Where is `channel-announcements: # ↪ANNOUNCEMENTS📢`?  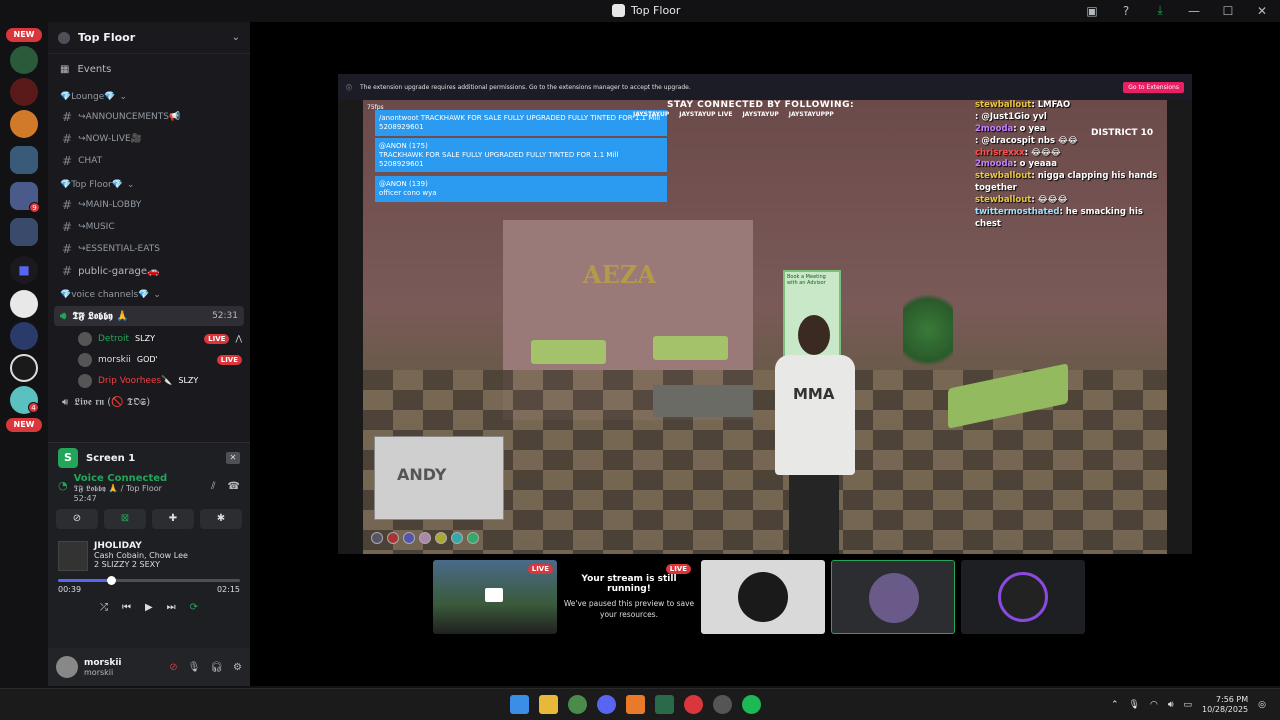
channel-announcements: # ↪ANNOUNCEMENTS📢 is located at coordinates (149, 117).